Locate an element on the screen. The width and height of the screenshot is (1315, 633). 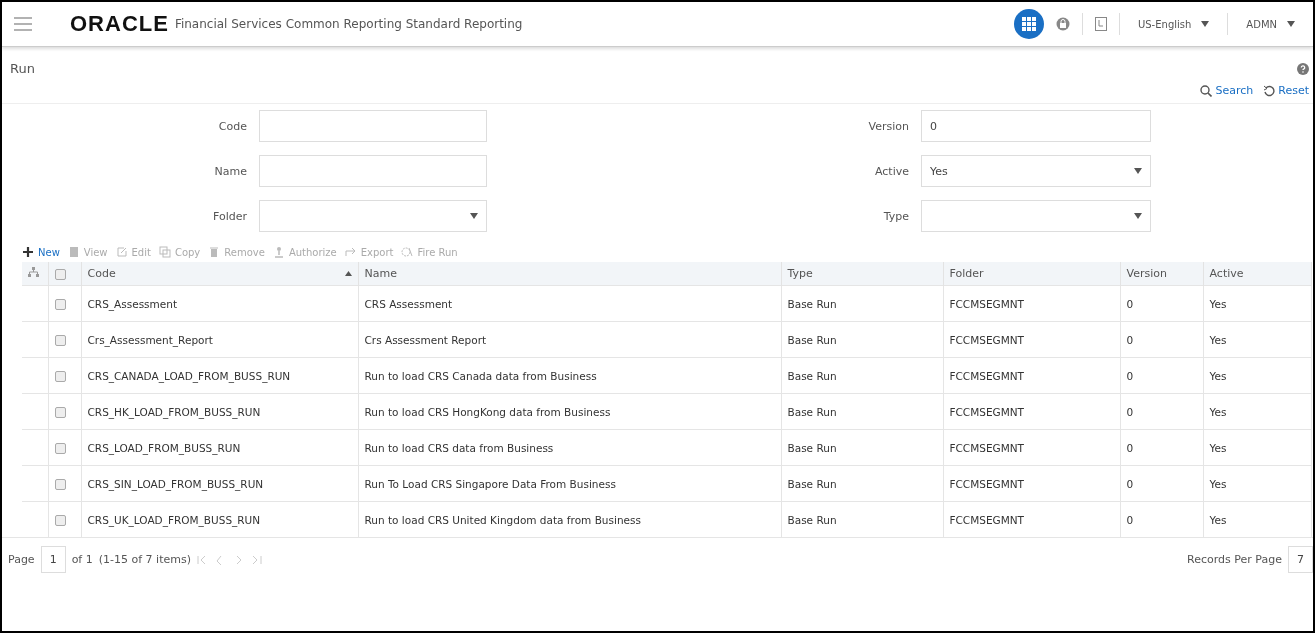
field-label: Code is located at coordinates (232, 126).